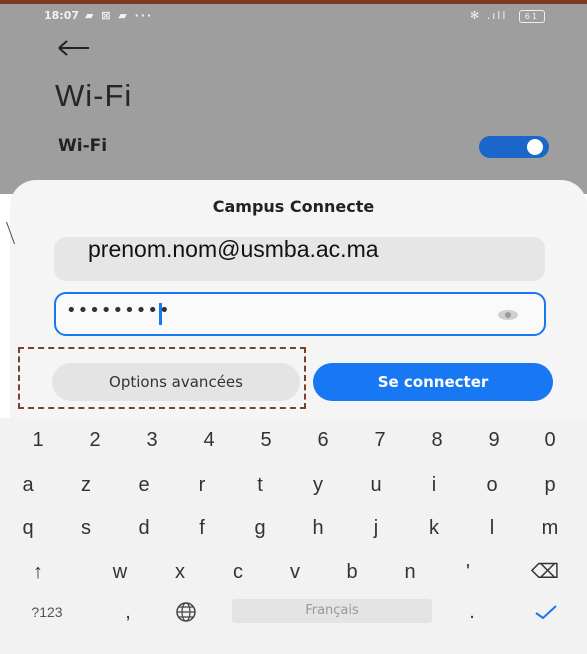 This screenshot has width=587, height=654. I want to click on wifi-row-label: Wi-Fi, so click(83, 146).